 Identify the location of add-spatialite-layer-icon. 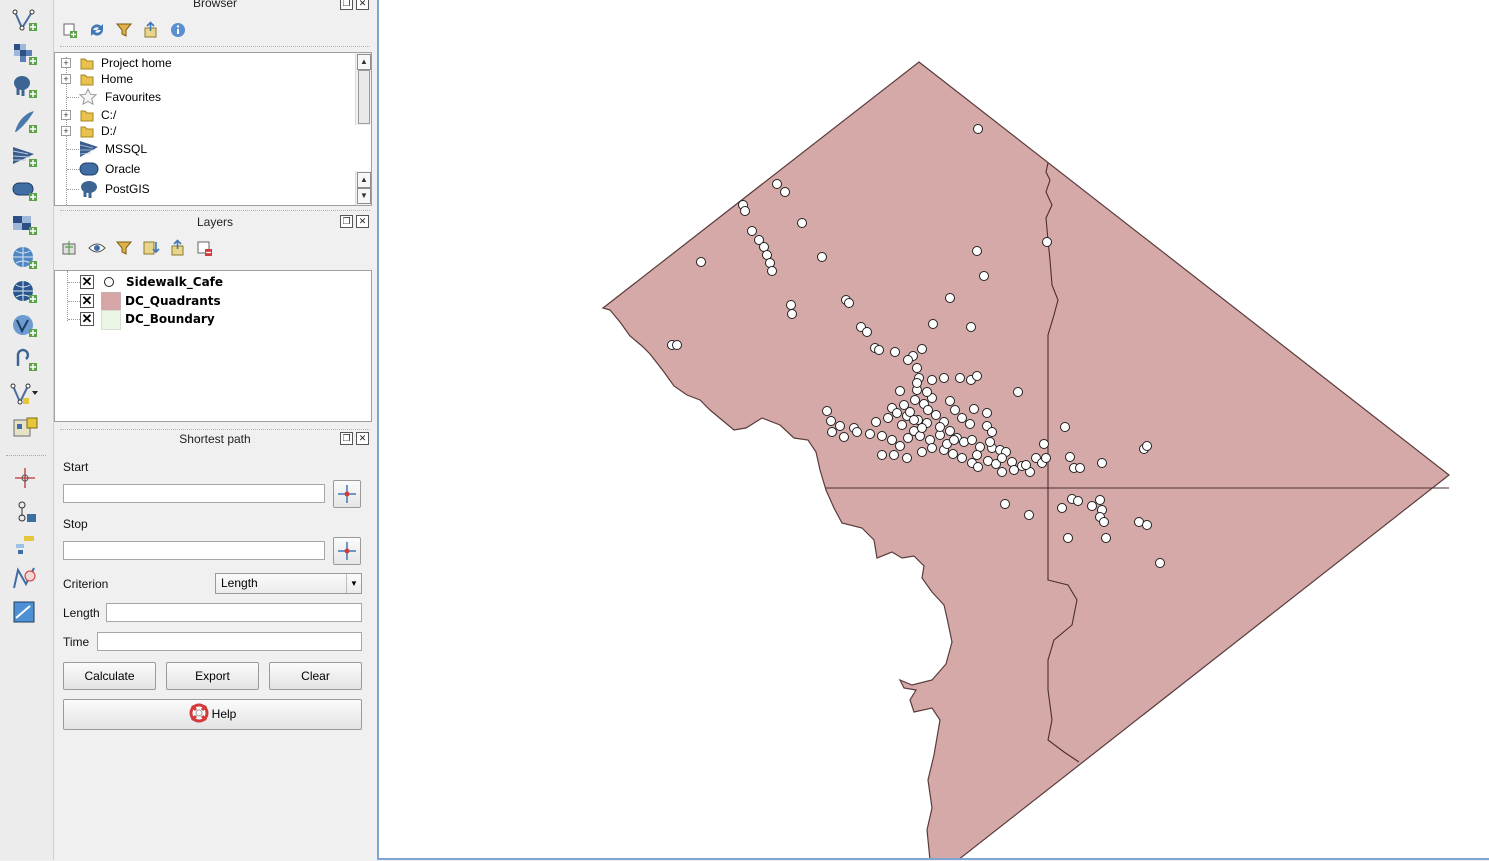
(25, 122).